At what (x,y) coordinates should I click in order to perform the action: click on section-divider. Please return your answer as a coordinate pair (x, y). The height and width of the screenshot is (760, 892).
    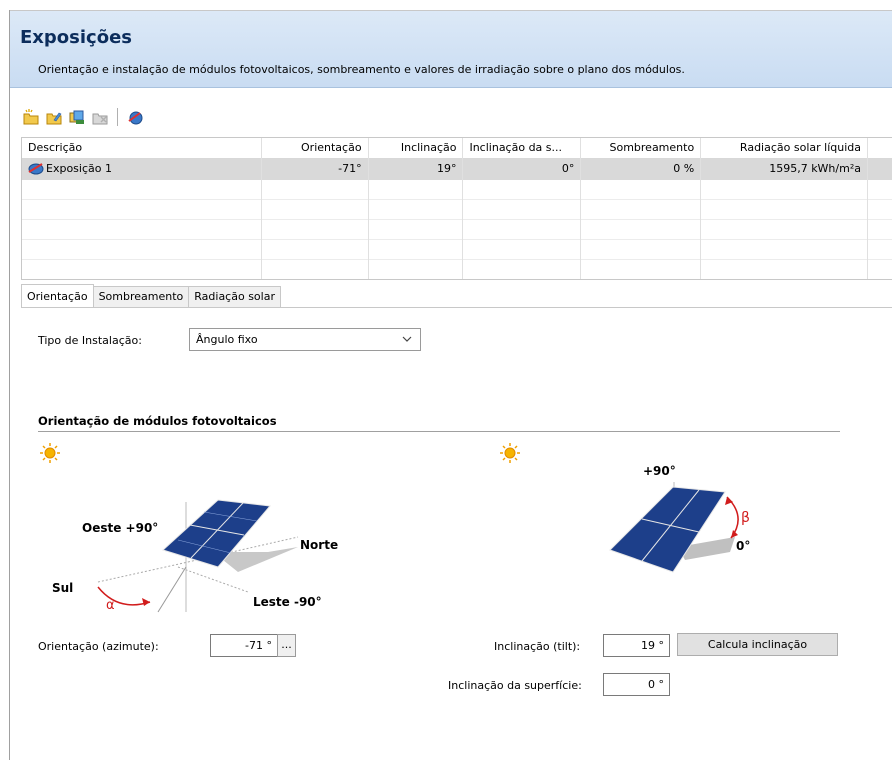
    Looking at the image, I should click on (439, 431).